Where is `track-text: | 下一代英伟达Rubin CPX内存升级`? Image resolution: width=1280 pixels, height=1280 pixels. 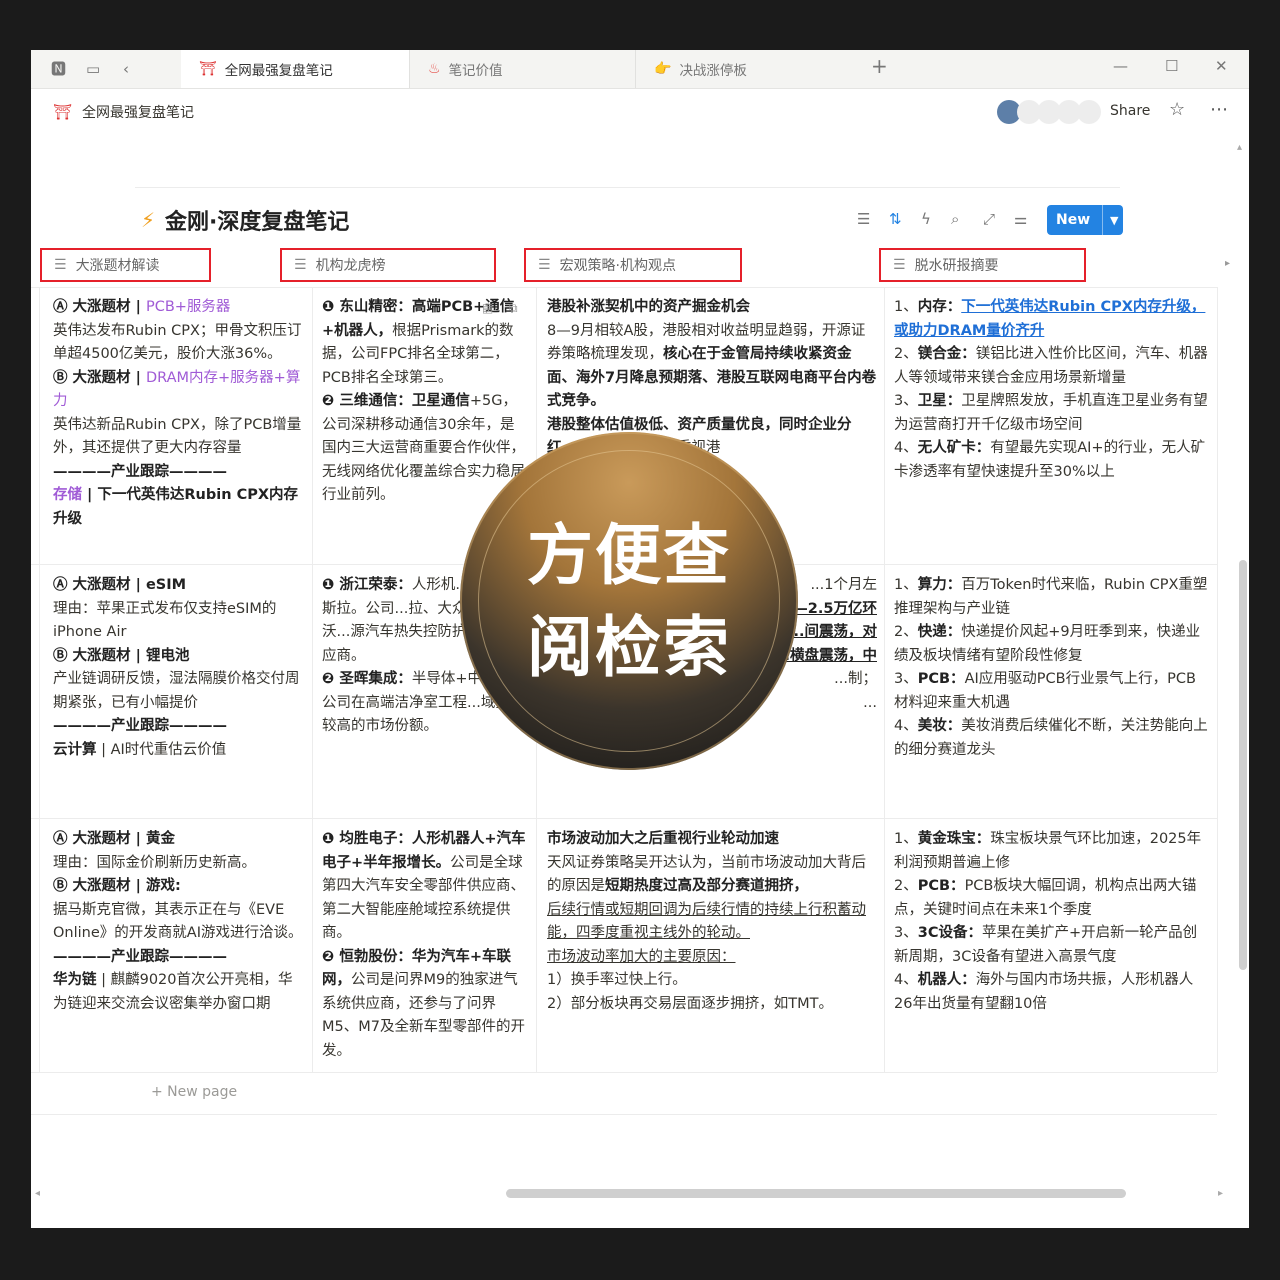 track-text: | 下一代英伟达Rubin CPX内存升级 is located at coordinates (176, 507).